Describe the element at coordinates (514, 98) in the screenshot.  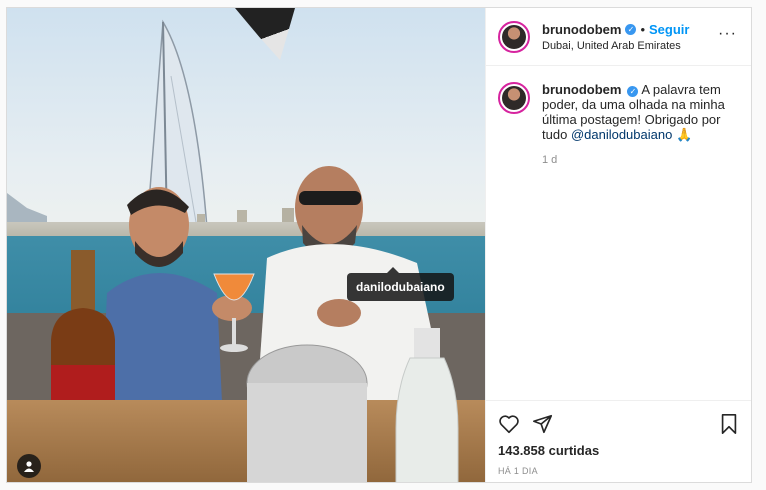
I see `caption-avatar` at that location.